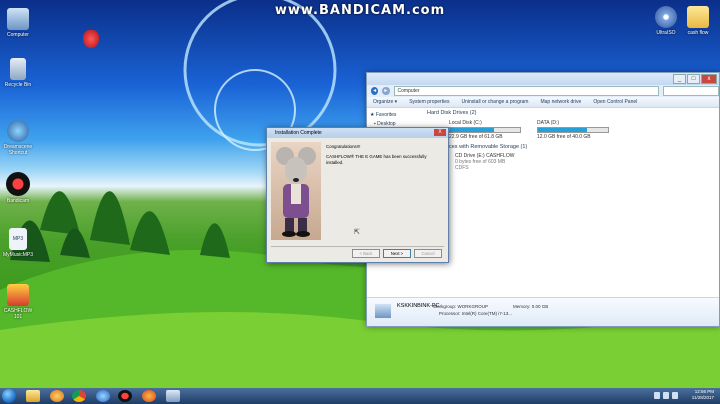 The height and width of the screenshot is (404, 720). What do you see at coordinates (149, 396) in the screenshot?
I see `firefox-taskbar-icon` at bounding box center [149, 396].